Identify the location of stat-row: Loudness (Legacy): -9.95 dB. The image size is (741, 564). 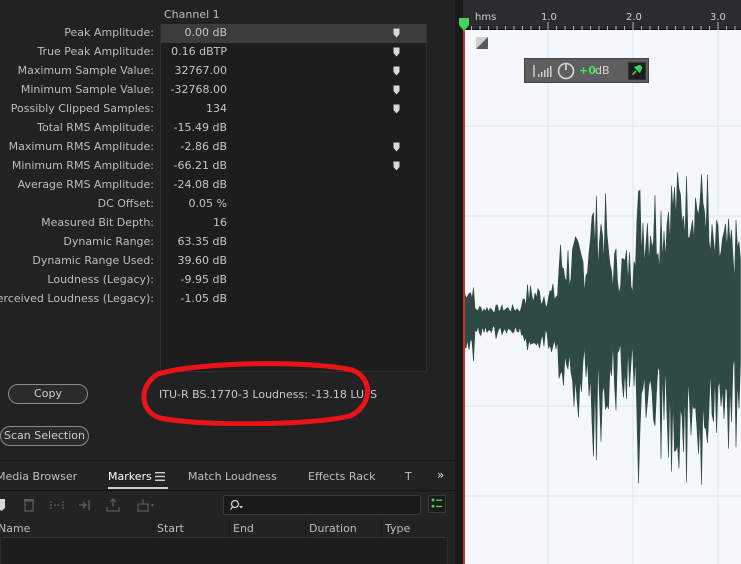
(213, 280).